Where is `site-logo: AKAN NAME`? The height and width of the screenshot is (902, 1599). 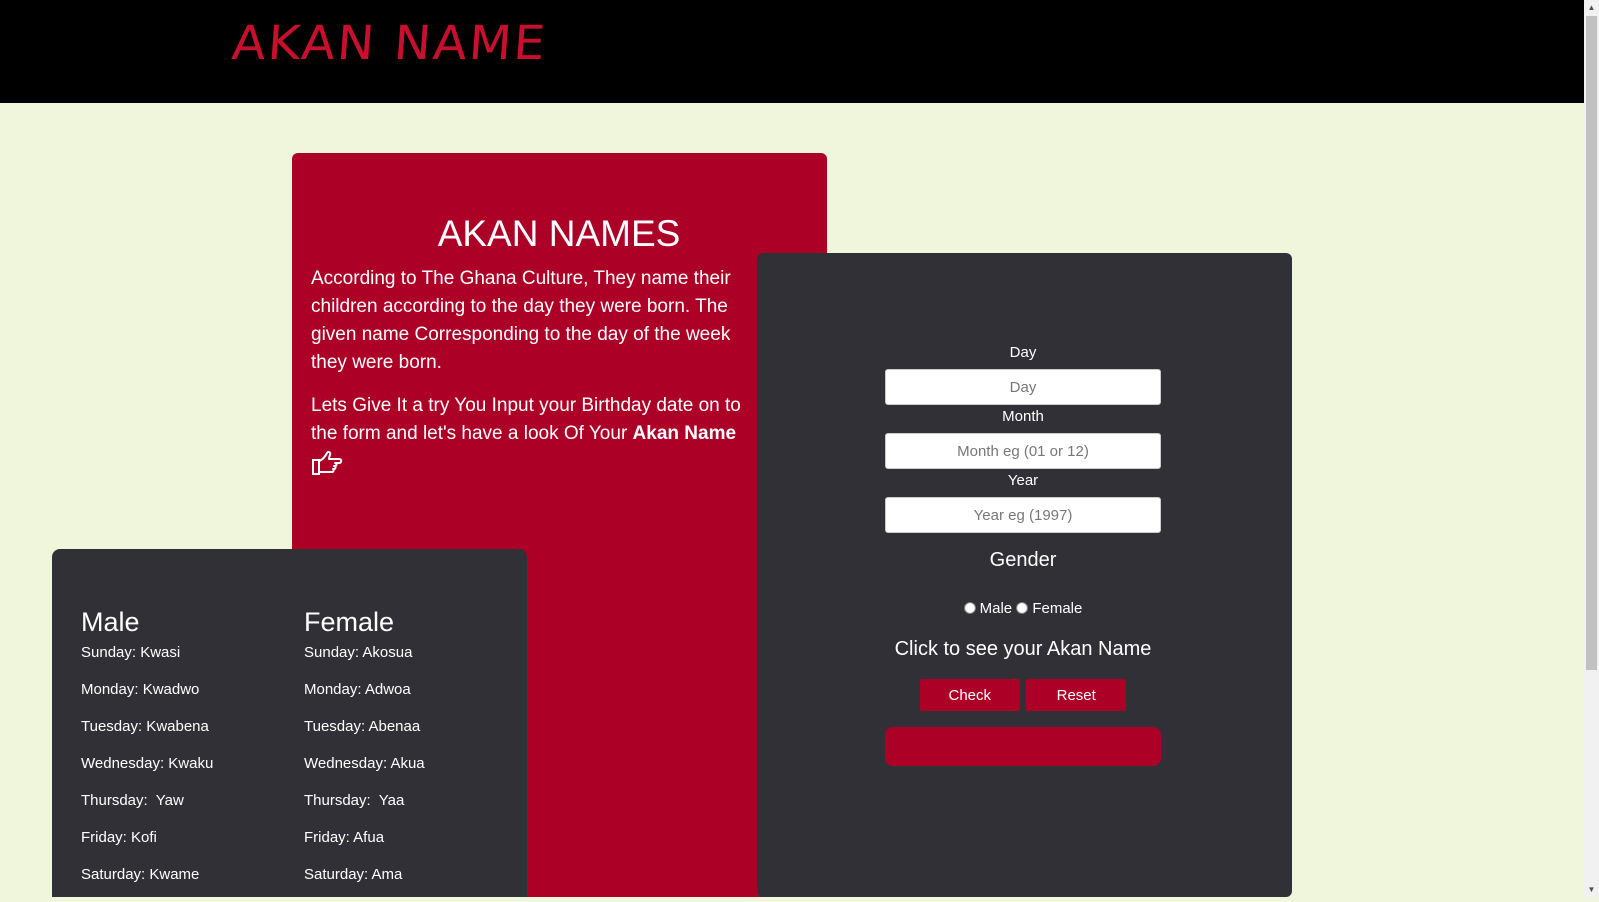
site-logo: AKAN NAME is located at coordinates (389, 43).